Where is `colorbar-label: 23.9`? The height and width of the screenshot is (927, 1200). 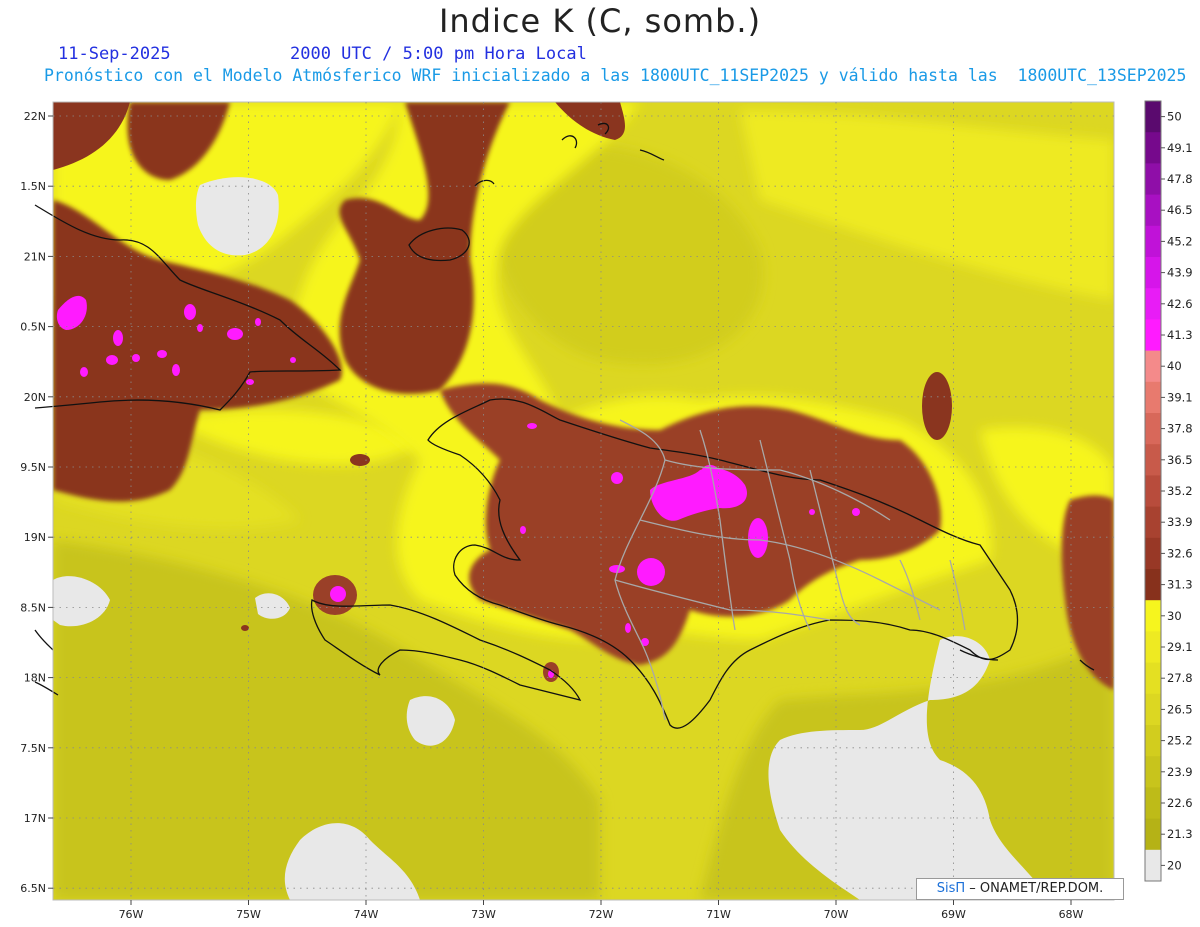
colorbar-label: 23.9 is located at coordinates (1180, 772).